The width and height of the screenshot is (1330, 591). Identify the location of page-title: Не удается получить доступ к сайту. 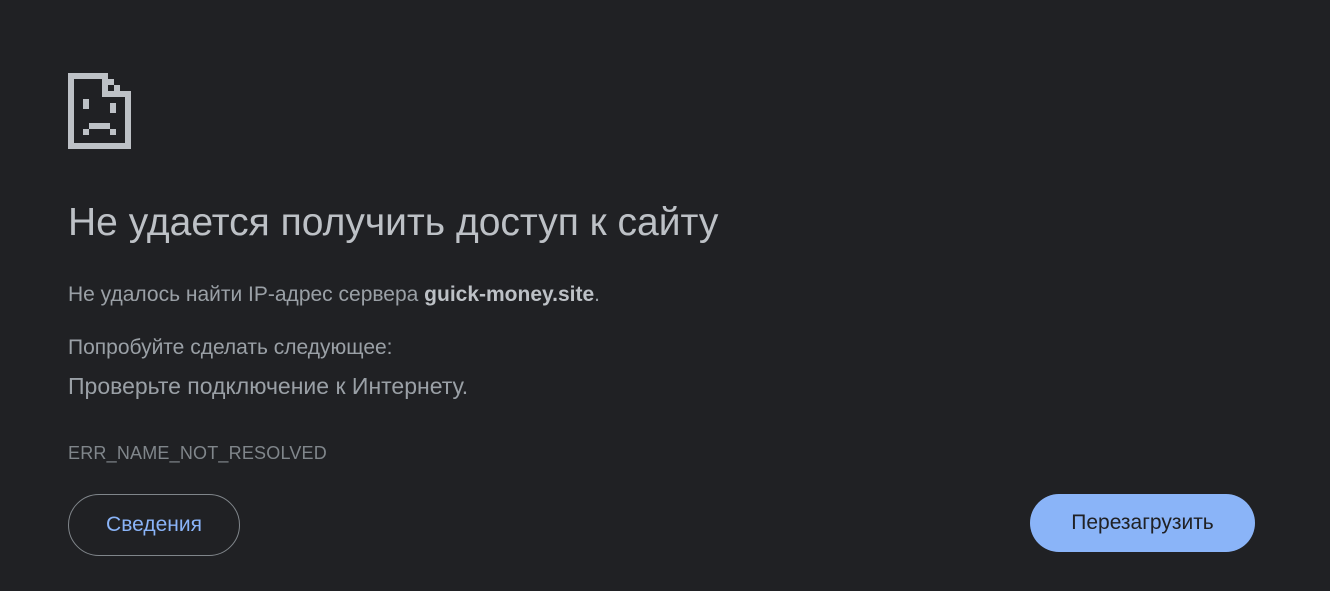
(393, 222).